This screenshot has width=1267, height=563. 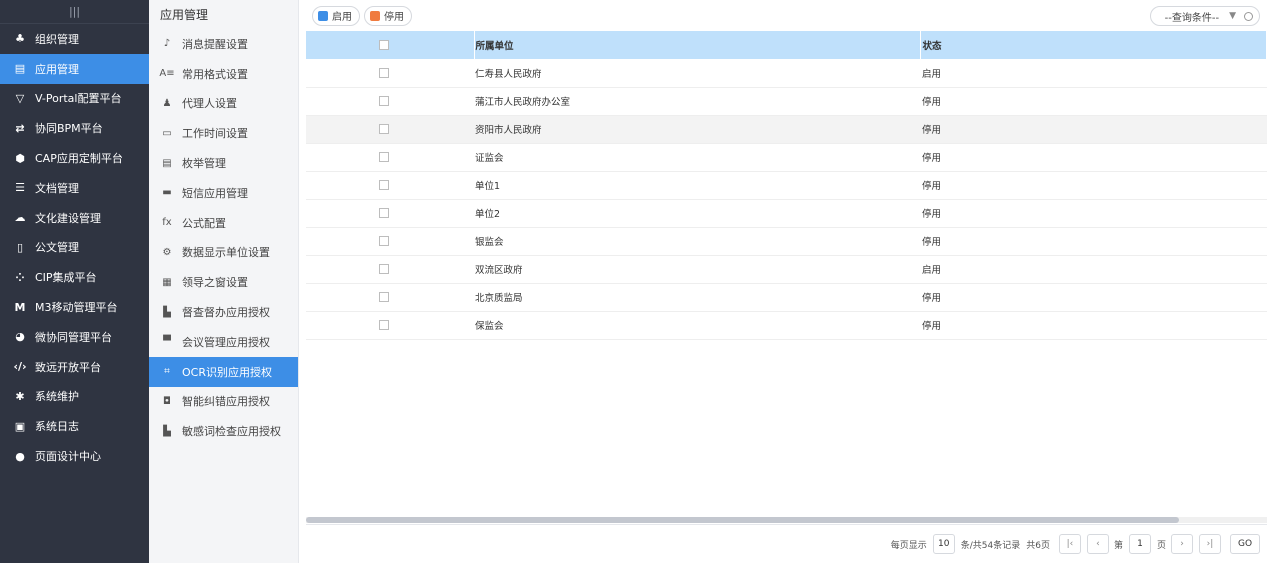 What do you see at coordinates (1210, 544) in the screenshot?
I see `last-page-button: ›|` at bounding box center [1210, 544].